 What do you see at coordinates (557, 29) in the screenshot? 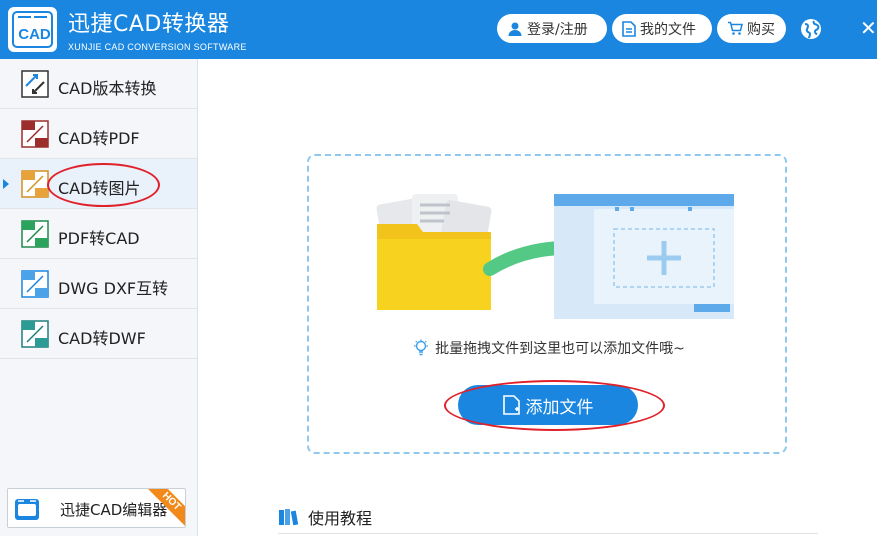
I see `login-label: 登录/注册` at bounding box center [557, 29].